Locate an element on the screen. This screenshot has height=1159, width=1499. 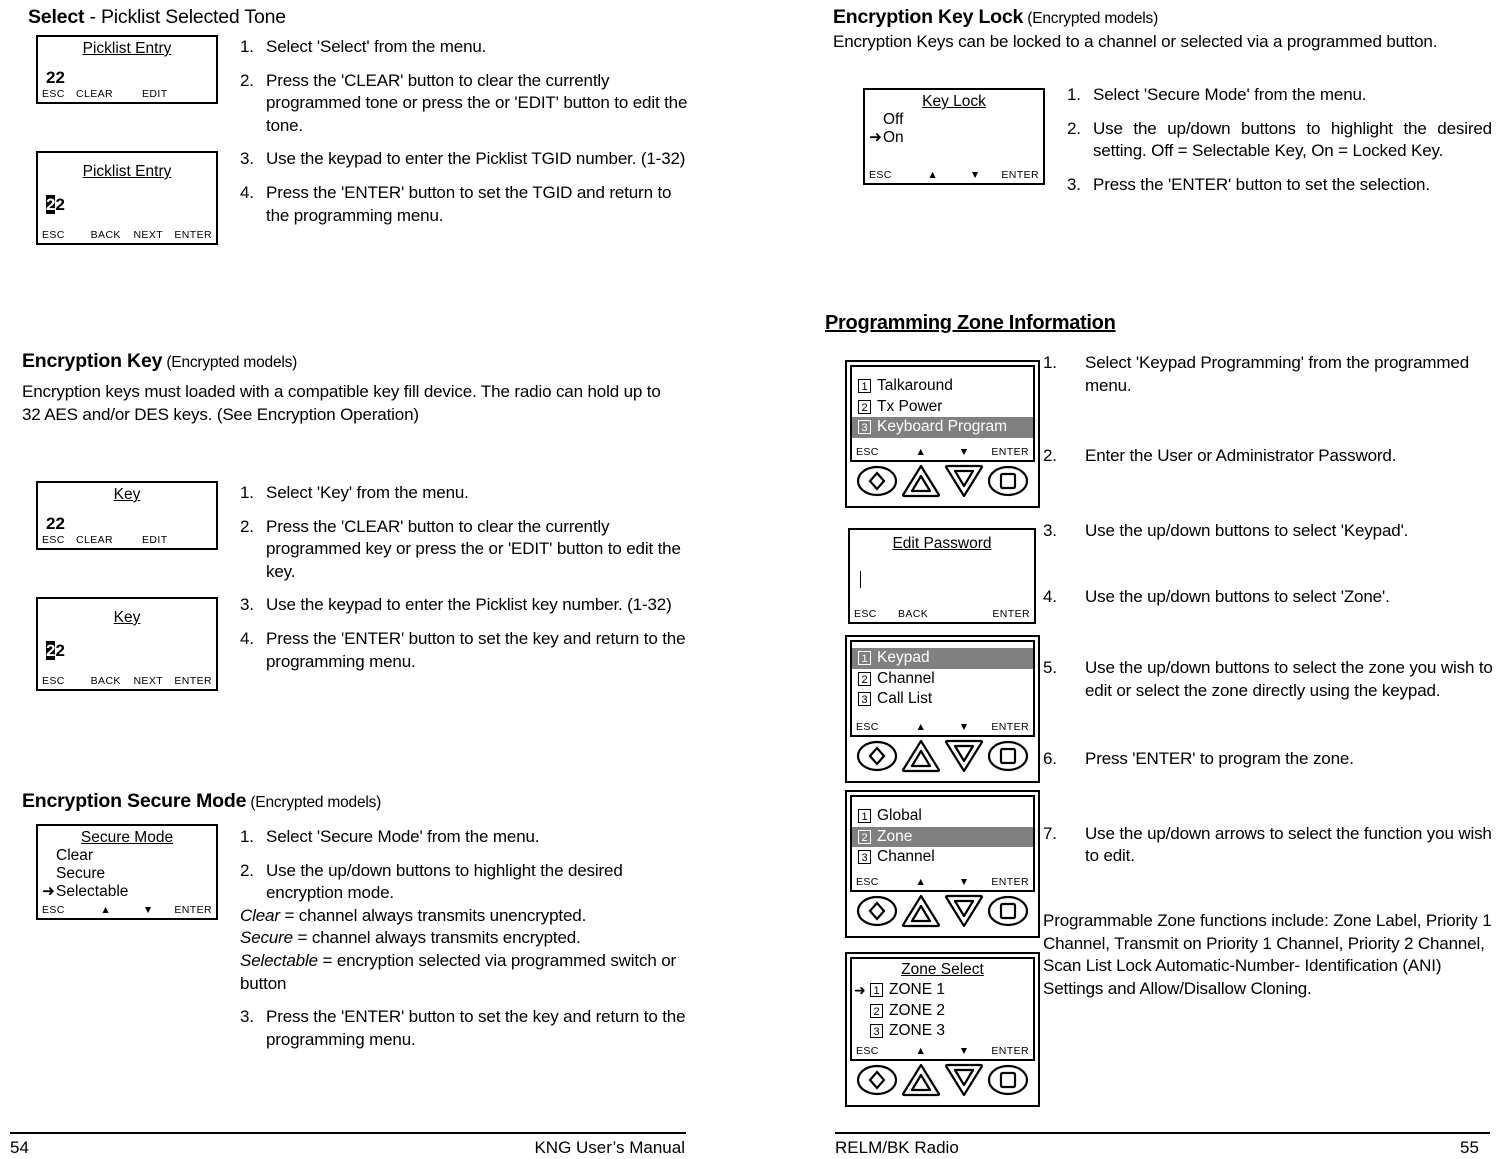
footer-page-number: 54 is located at coordinates (19, 1147).